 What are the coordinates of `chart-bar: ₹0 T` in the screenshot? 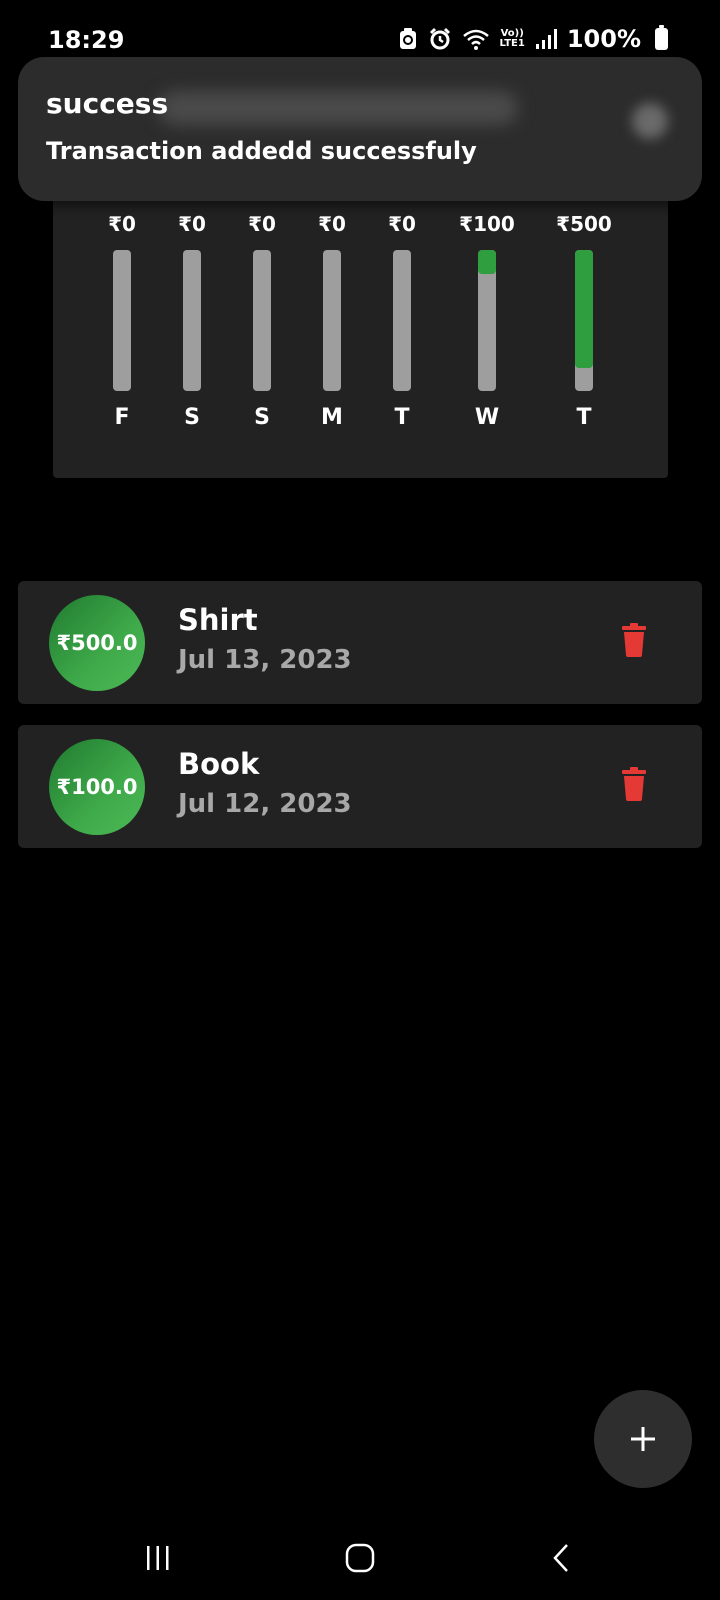 It's located at (402, 320).